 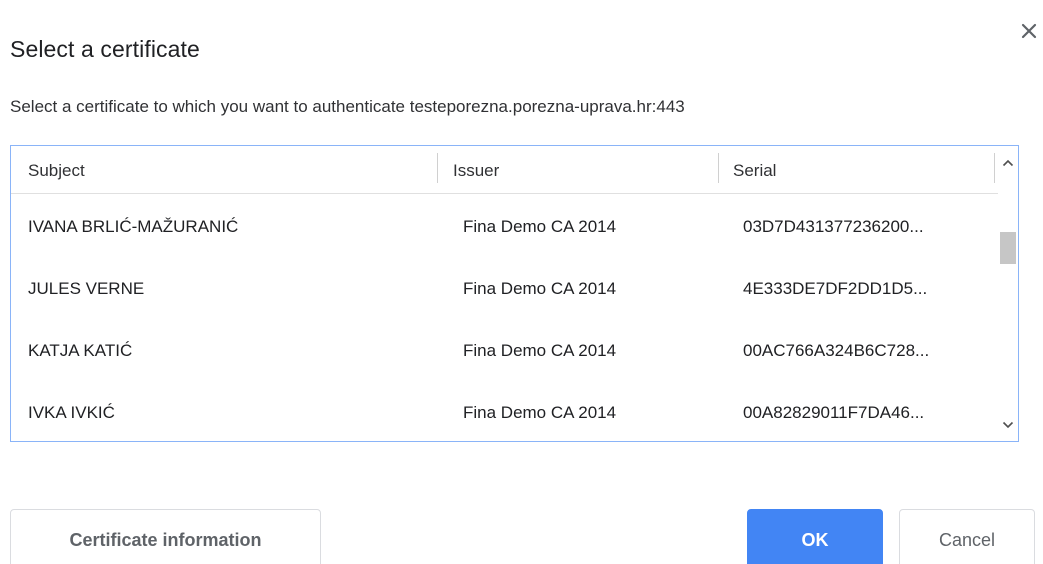 I want to click on column-header-subject: Subject, so click(x=56, y=169).